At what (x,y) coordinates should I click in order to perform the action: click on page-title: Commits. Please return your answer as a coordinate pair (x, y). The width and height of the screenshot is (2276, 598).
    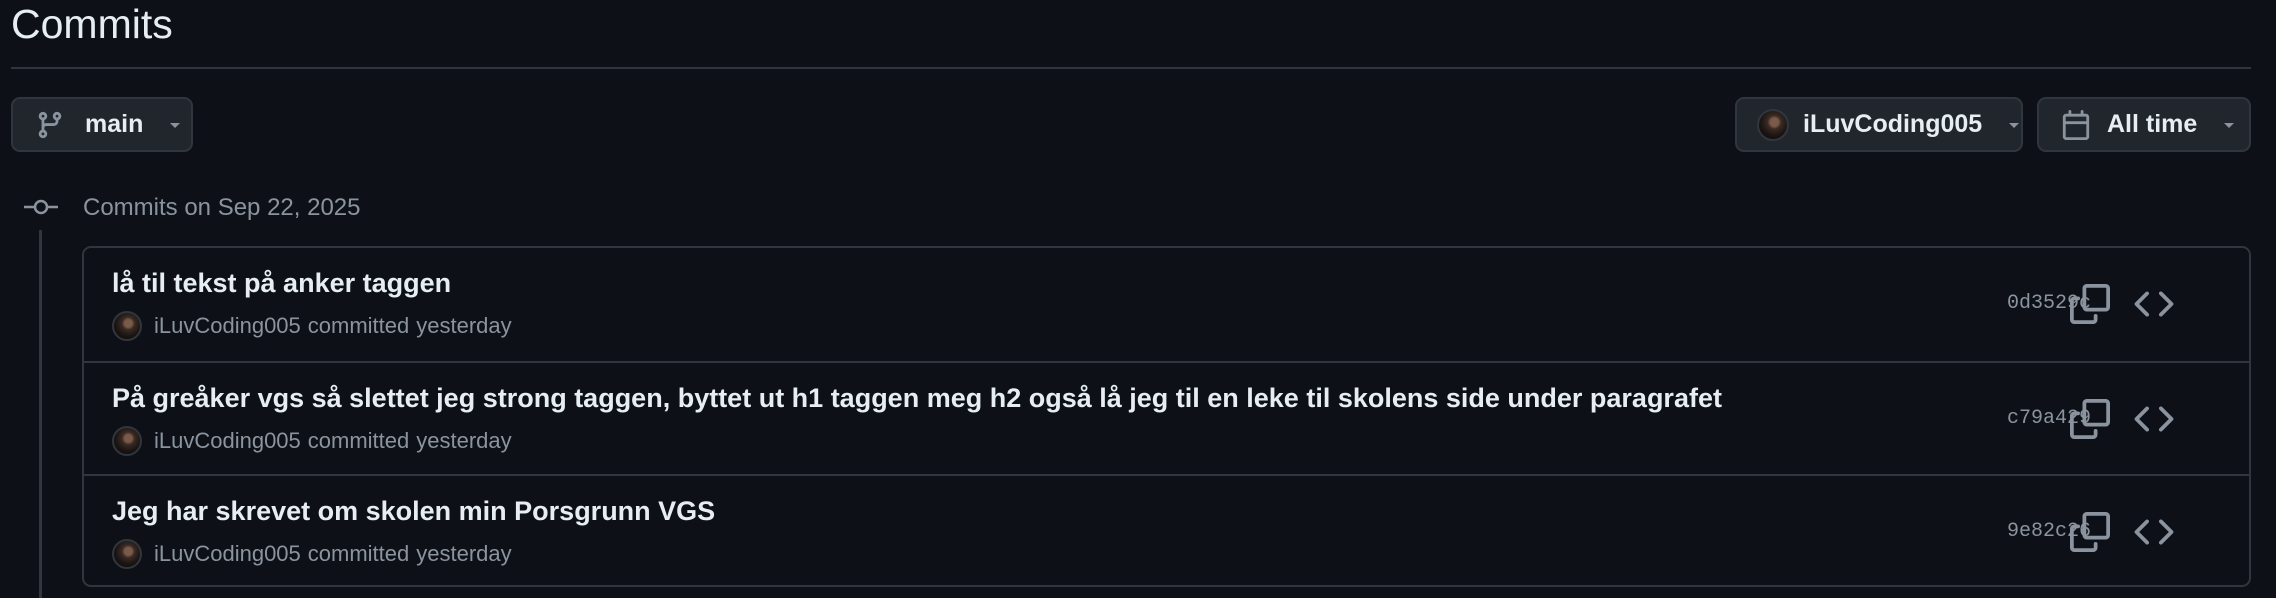
    Looking at the image, I should click on (92, 24).